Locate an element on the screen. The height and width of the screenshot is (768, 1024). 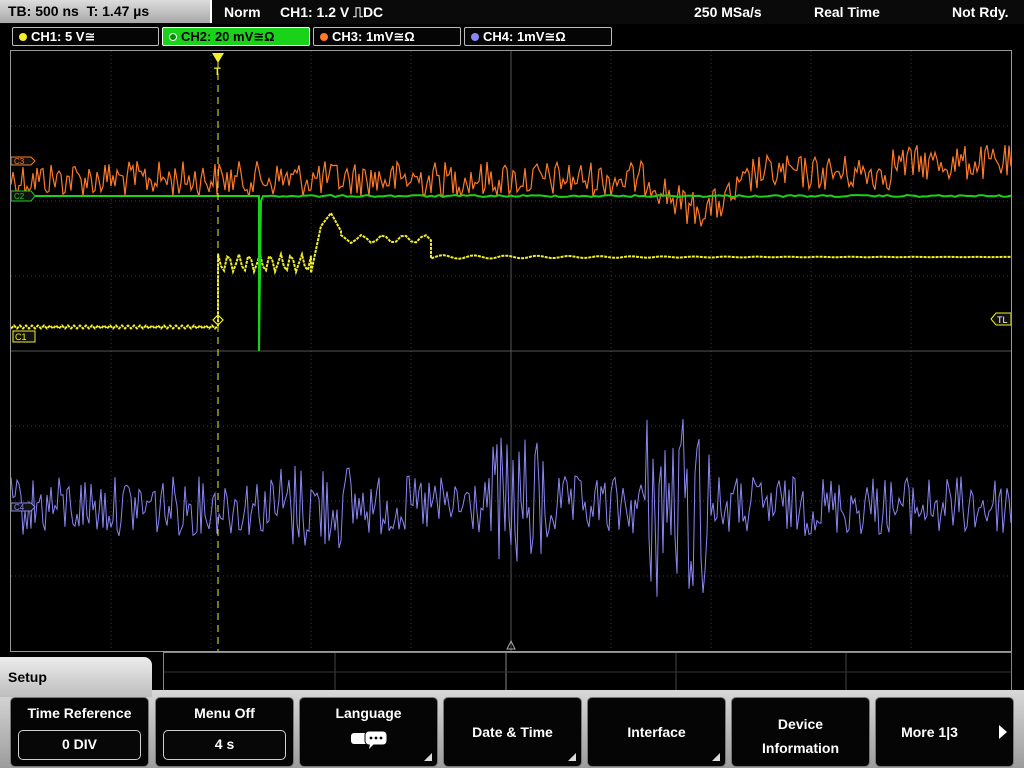
trigger-level-label: TL is located at coordinates (1002, 320).